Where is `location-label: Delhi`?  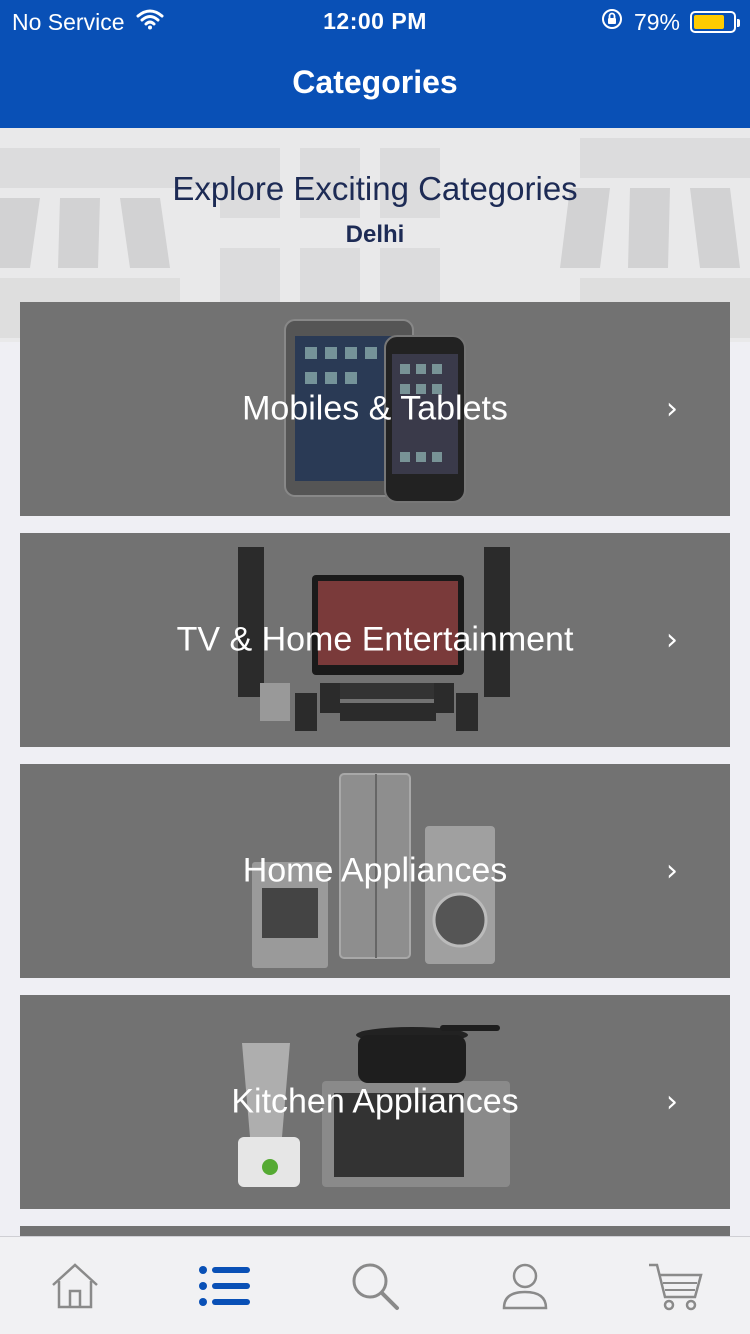
location-label: Delhi is located at coordinates (375, 234).